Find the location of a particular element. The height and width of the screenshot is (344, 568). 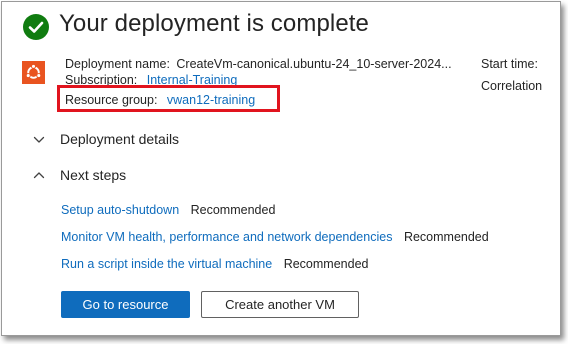

run-script-link: Run a script inside the virtual machine is located at coordinates (166, 264).